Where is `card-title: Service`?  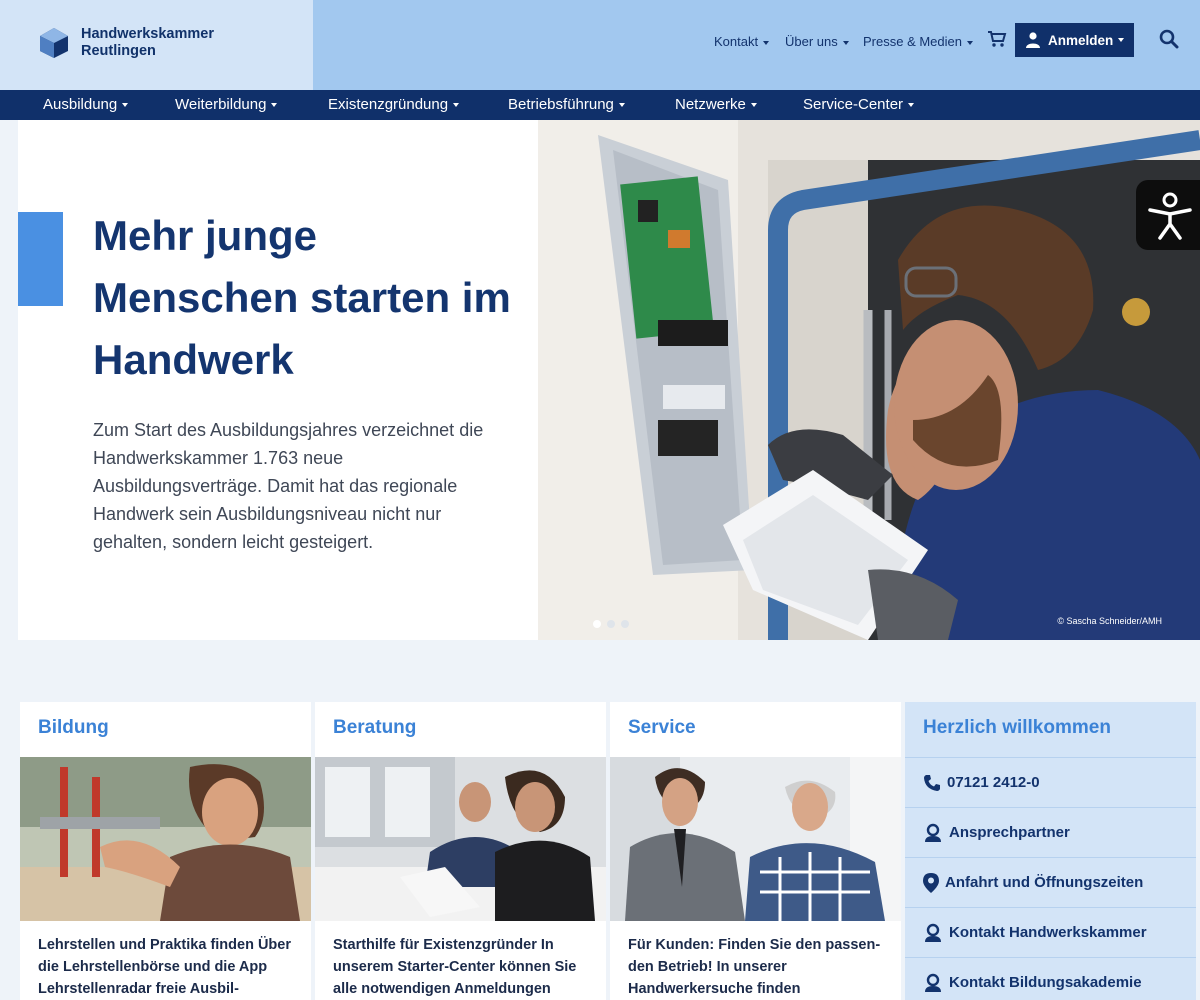 card-title: Service is located at coordinates (662, 727).